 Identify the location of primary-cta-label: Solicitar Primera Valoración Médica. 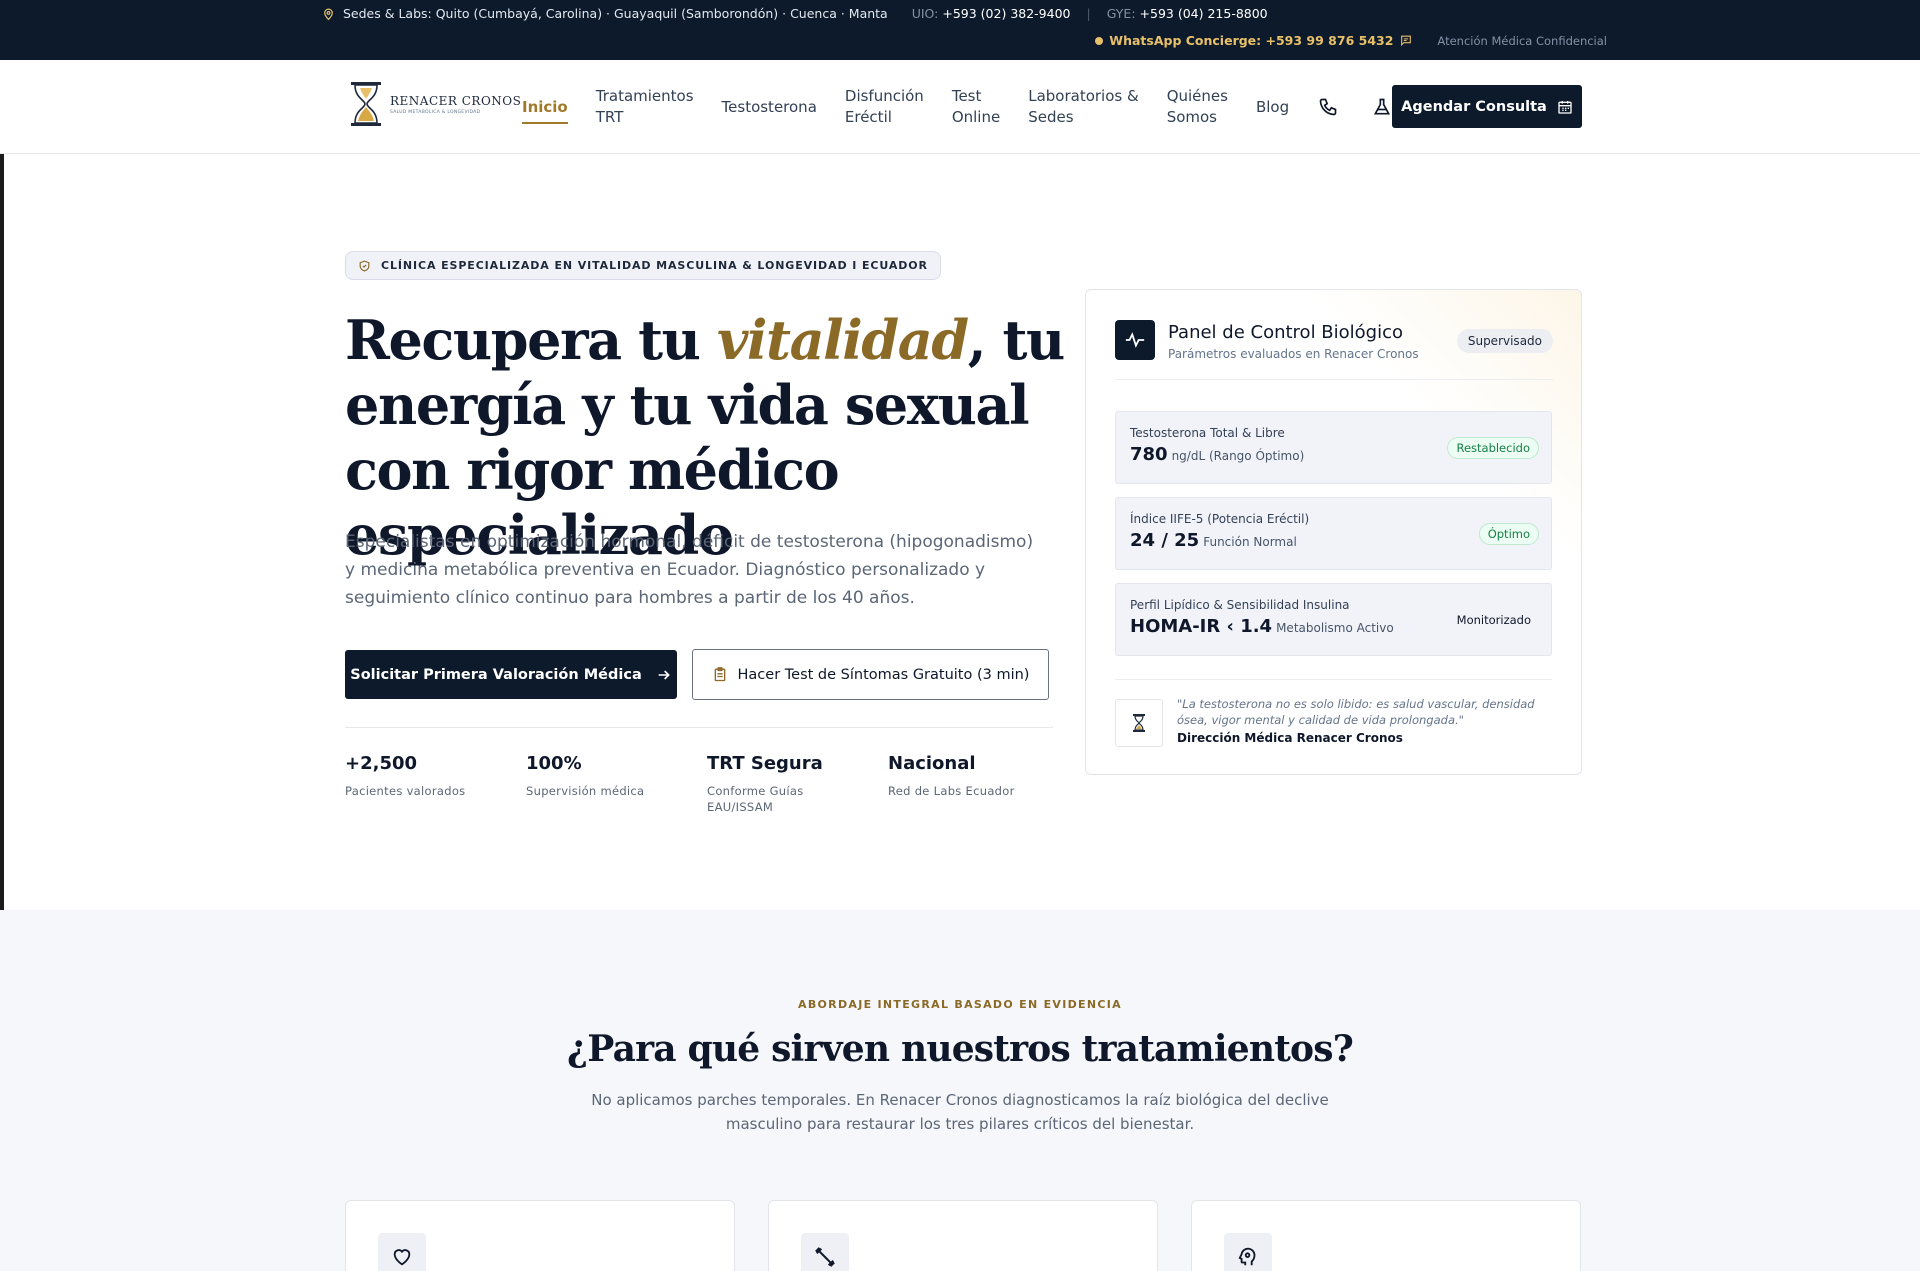
(496, 674).